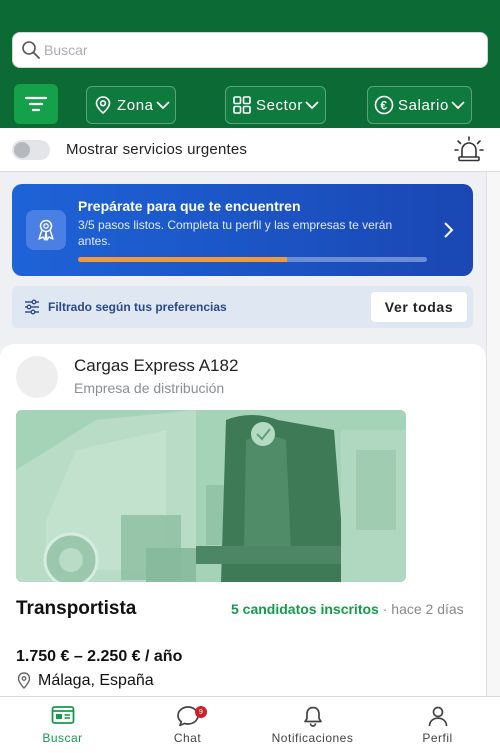 The image size is (500, 753). Describe the element at coordinates (46, 230) in the screenshot. I see `award-icon` at that location.